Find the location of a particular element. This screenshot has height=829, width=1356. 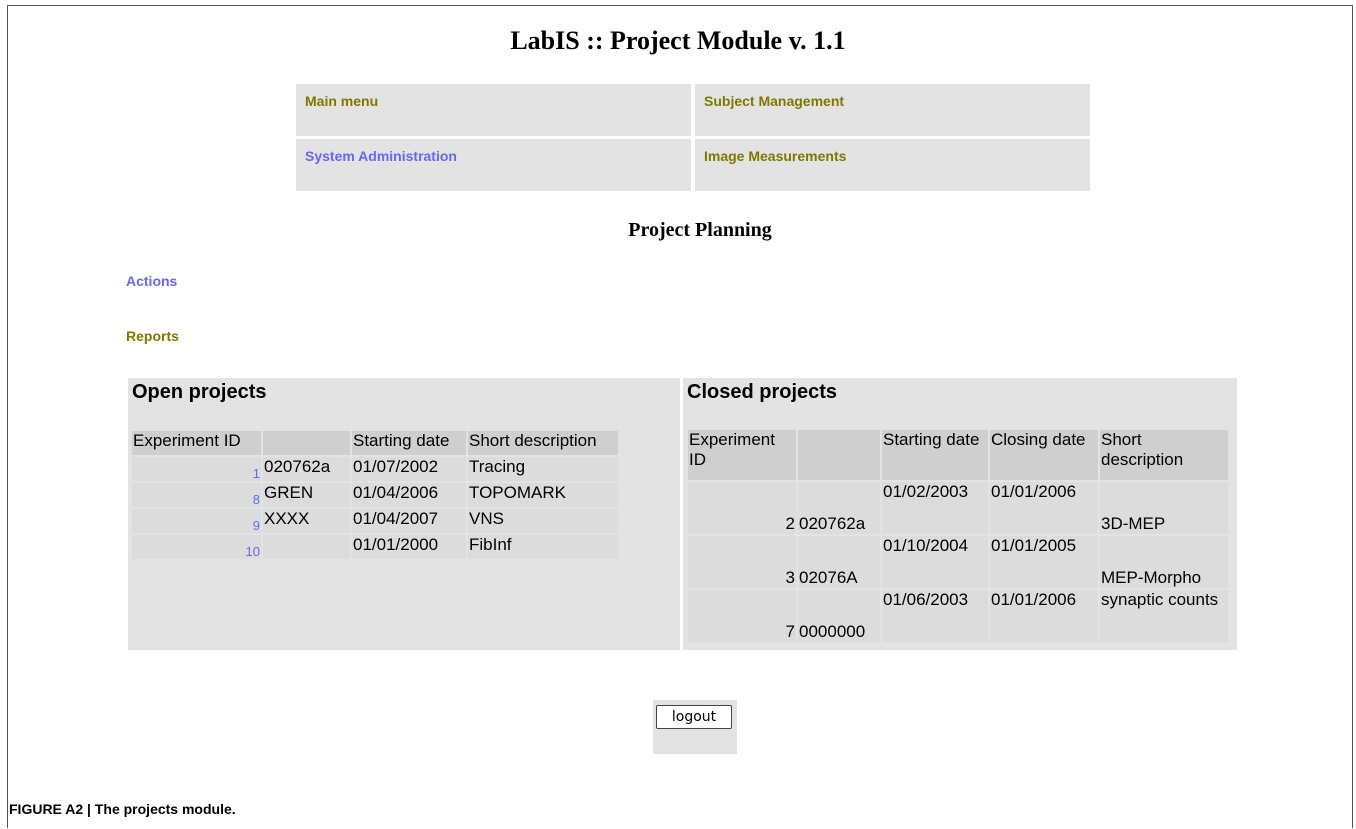

page-title: Project Planning is located at coordinates (700, 230).